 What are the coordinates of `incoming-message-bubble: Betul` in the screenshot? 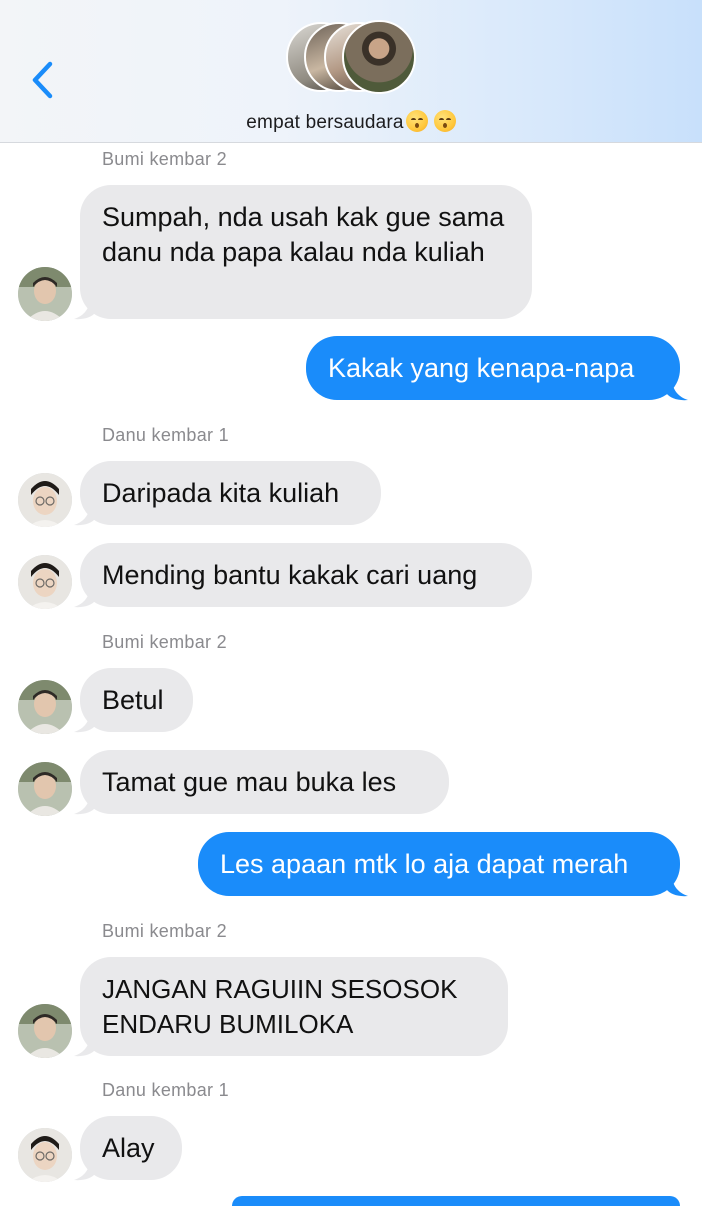 It's located at (136, 700).